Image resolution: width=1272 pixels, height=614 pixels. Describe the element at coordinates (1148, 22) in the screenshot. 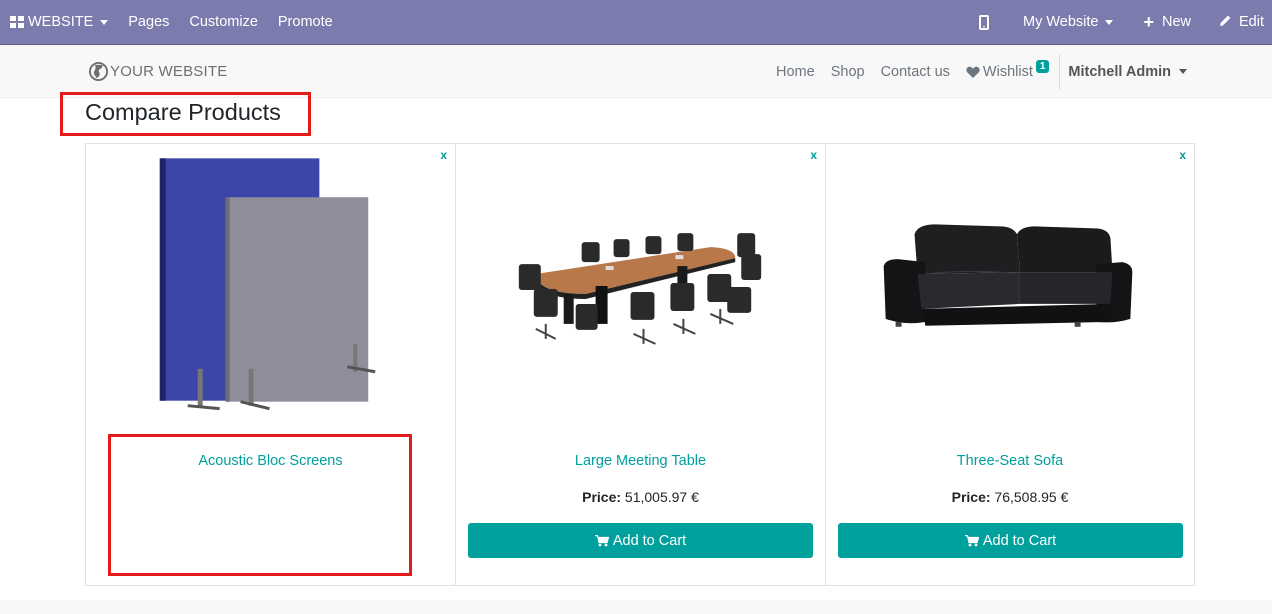

I see `plus-icon: +` at that location.